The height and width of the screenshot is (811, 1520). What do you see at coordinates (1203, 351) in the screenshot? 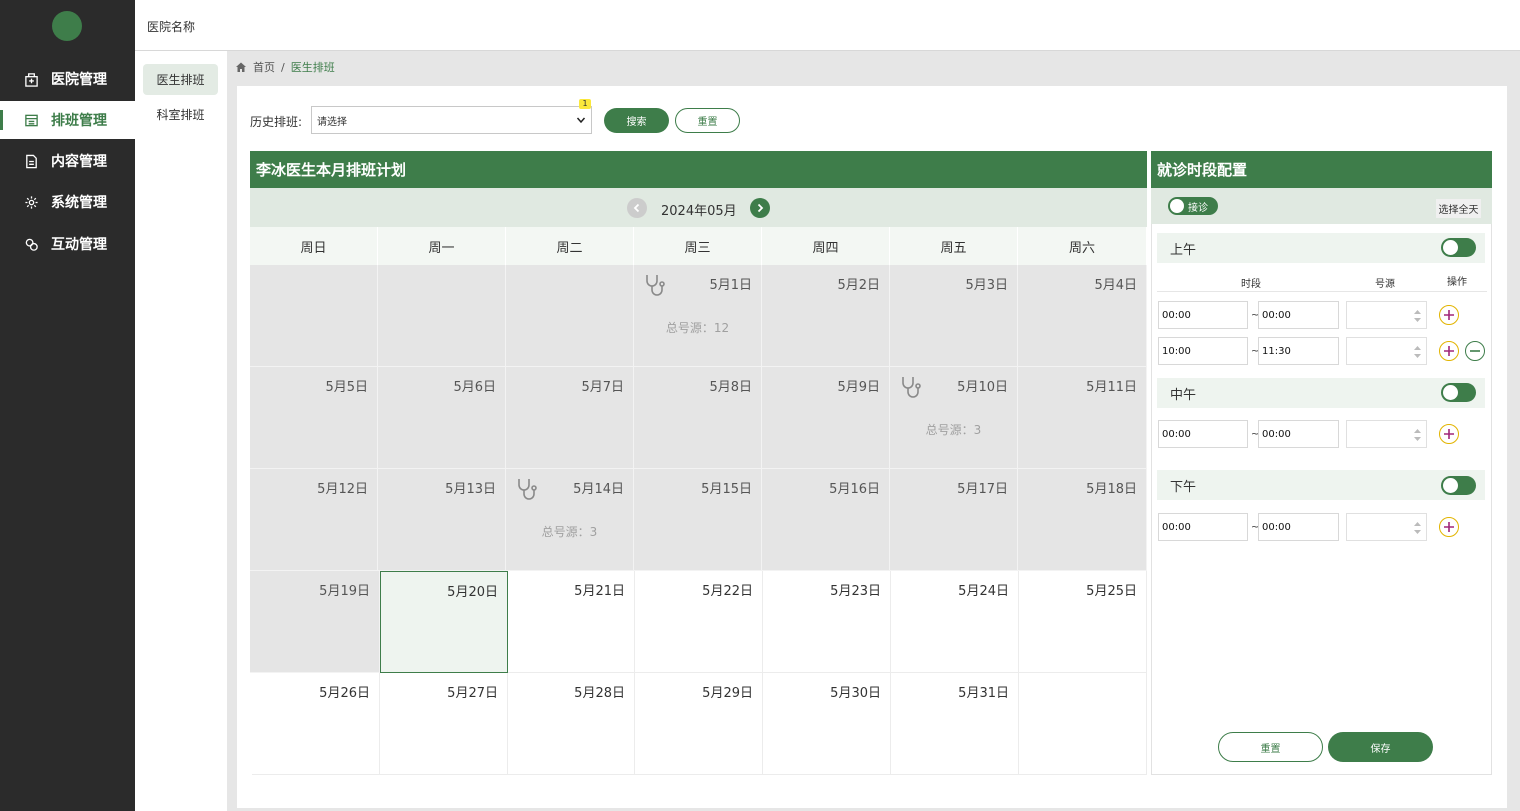
I see `start-time-input: 10:00` at bounding box center [1203, 351].